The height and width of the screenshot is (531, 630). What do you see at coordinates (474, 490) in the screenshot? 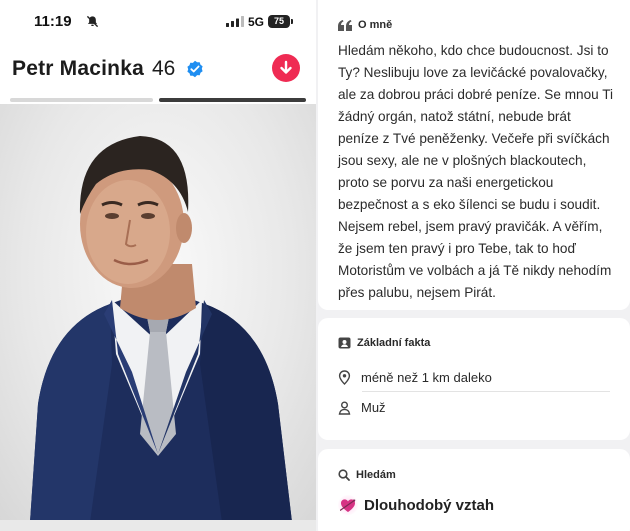
I see `looking-for-card: Hledám Dlouhodobý vztah` at bounding box center [474, 490].